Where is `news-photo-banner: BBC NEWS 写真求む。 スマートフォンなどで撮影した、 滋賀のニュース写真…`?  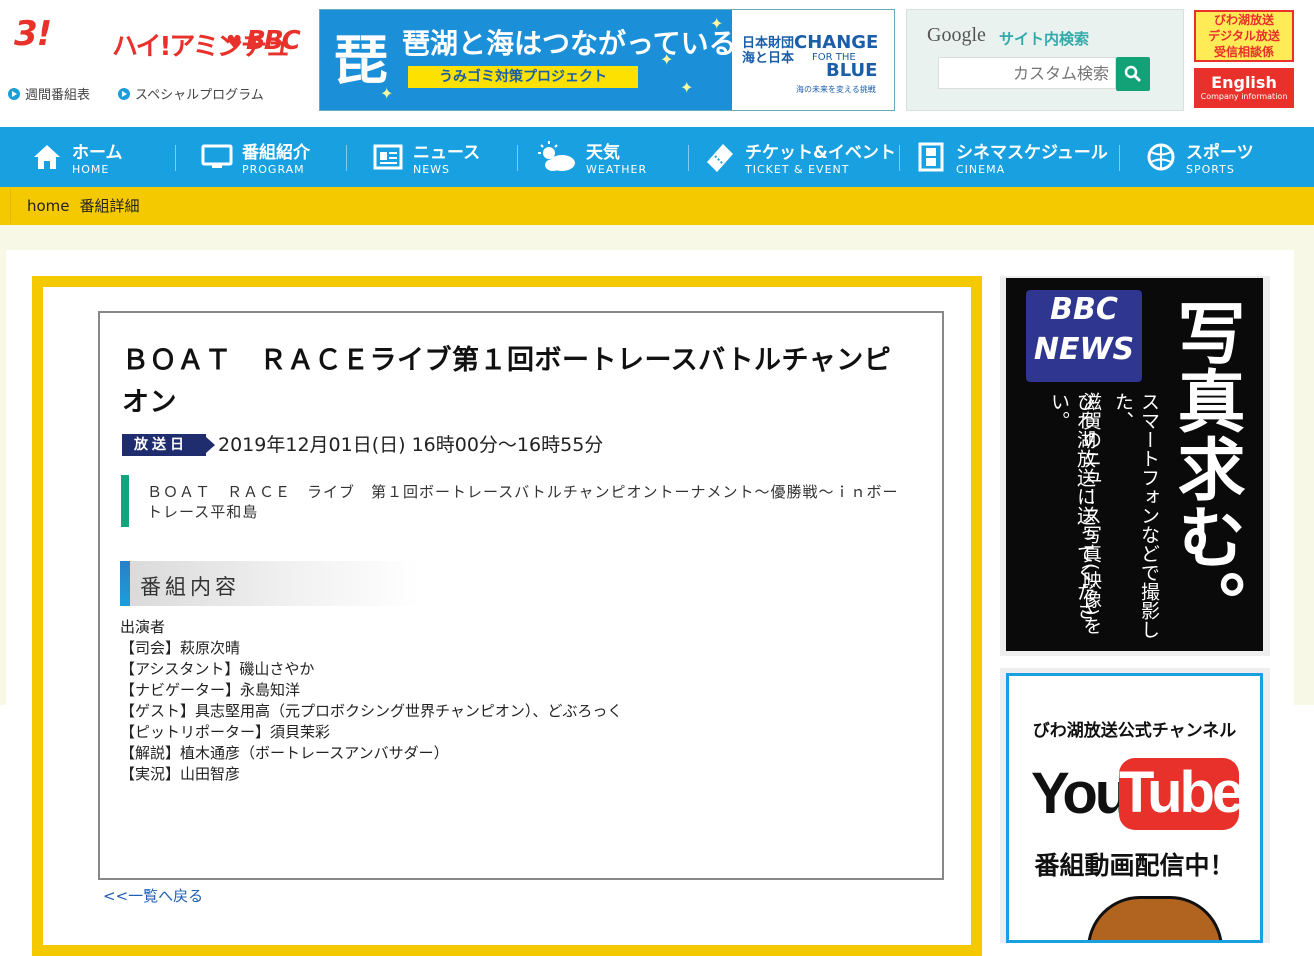
news-photo-banner: BBC NEWS 写真求む。 スマートフォンなどで撮影した、 滋賀のニュース写真… is located at coordinates (1134, 464).